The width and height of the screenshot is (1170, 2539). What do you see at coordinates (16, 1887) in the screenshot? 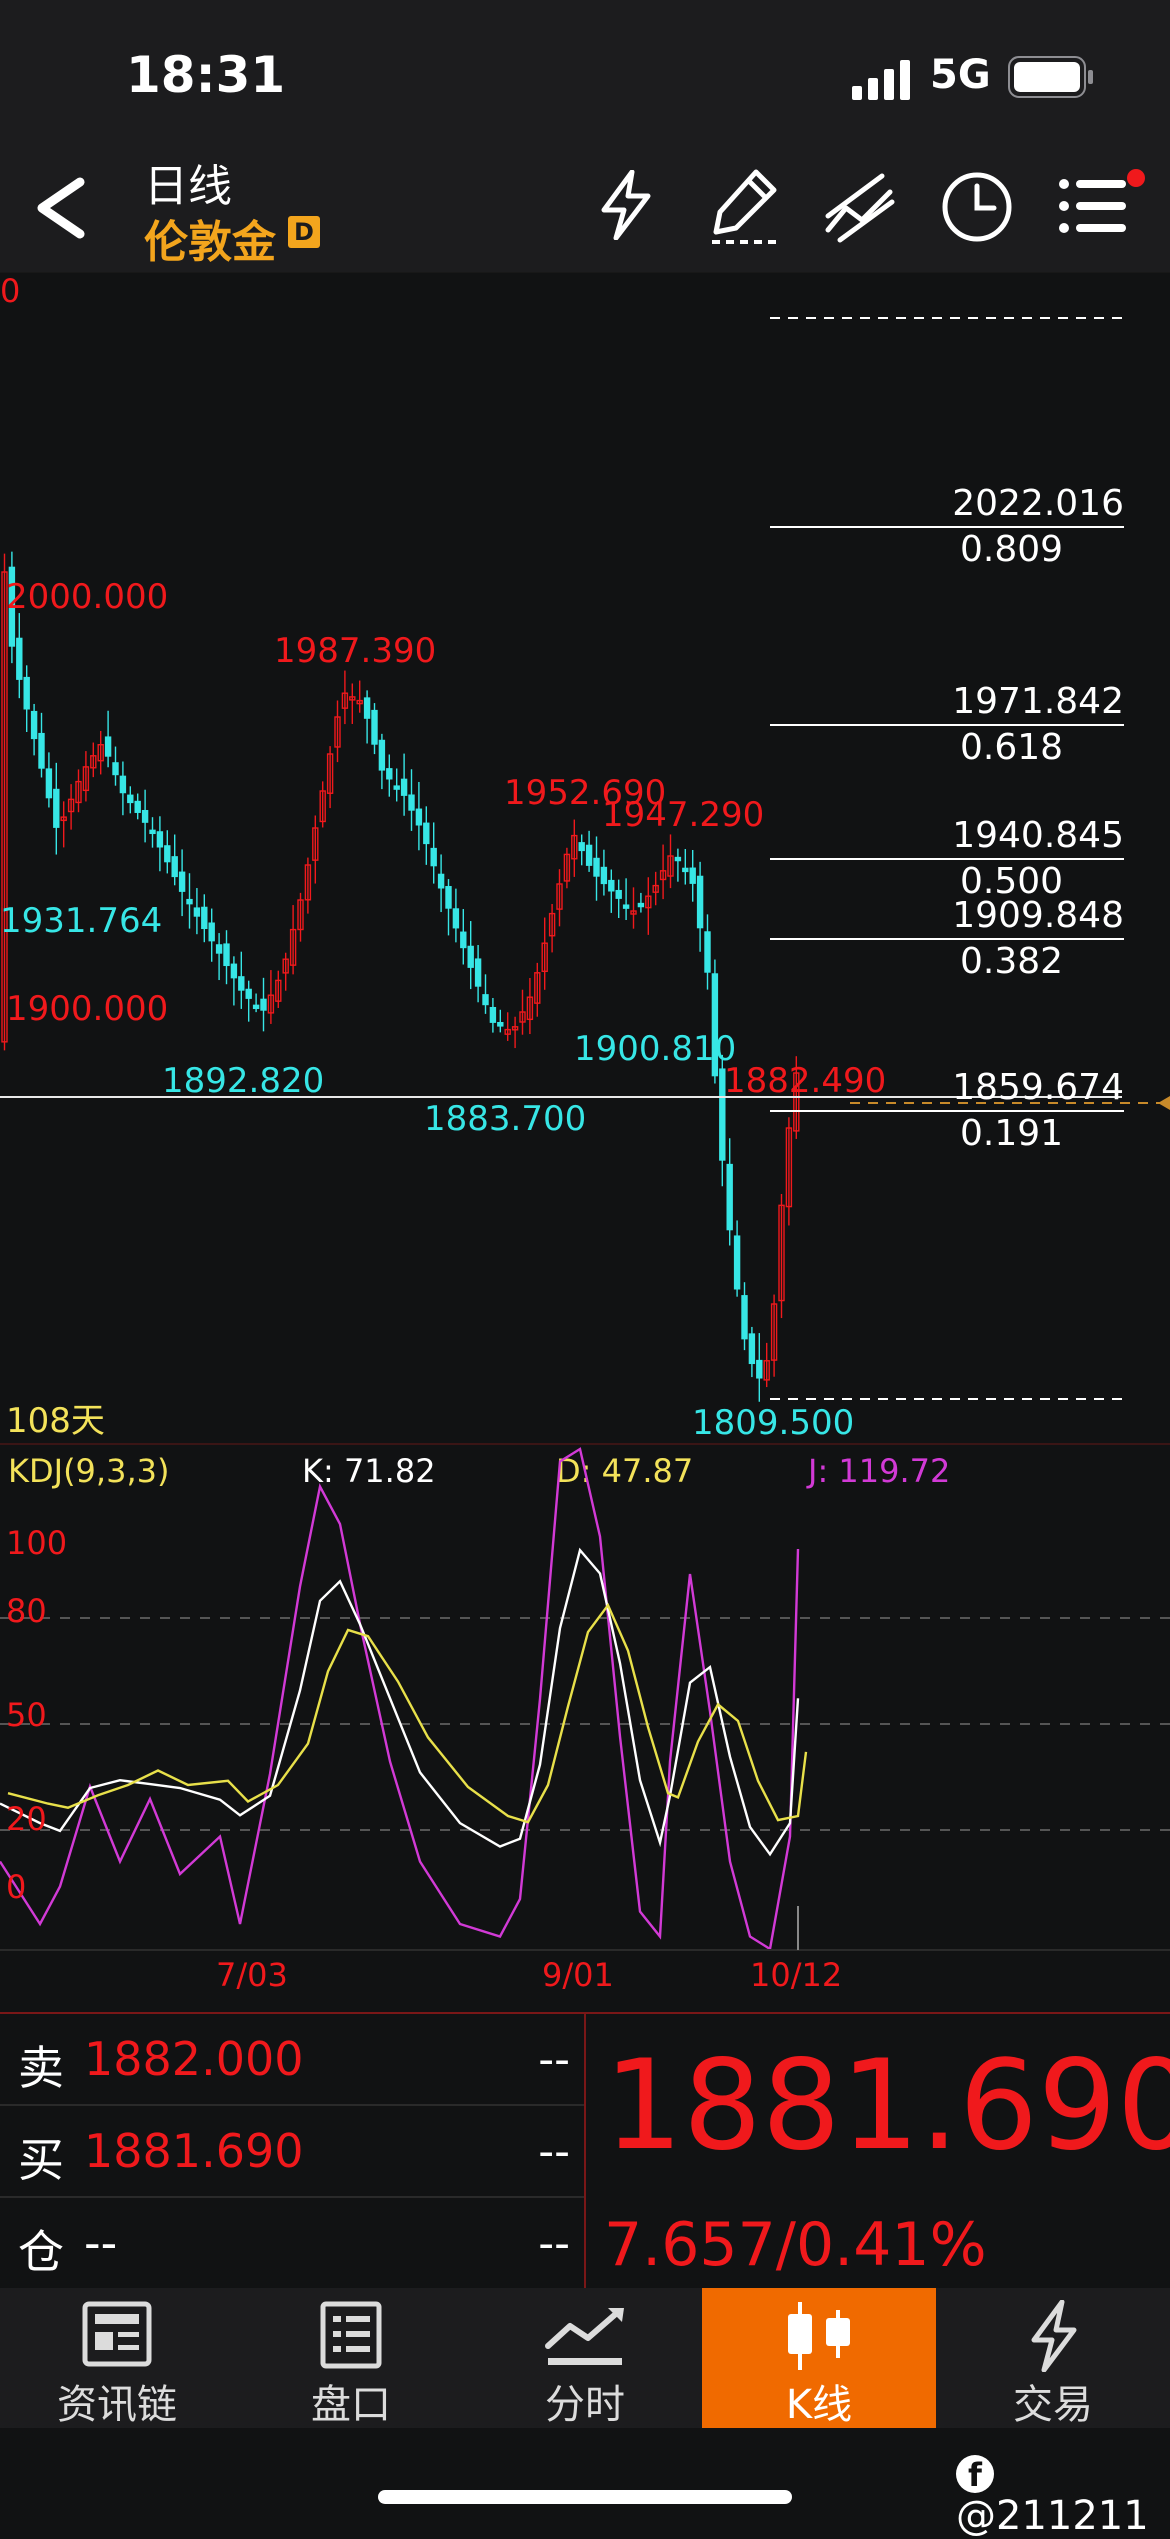
I see `kdj-level-0: 0` at bounding box center [16, 1887].